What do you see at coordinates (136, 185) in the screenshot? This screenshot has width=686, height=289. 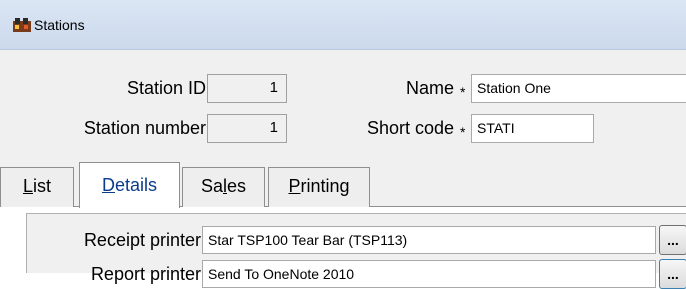 I see `tab-details-label-post: etails` at bounding box center [136, 185].